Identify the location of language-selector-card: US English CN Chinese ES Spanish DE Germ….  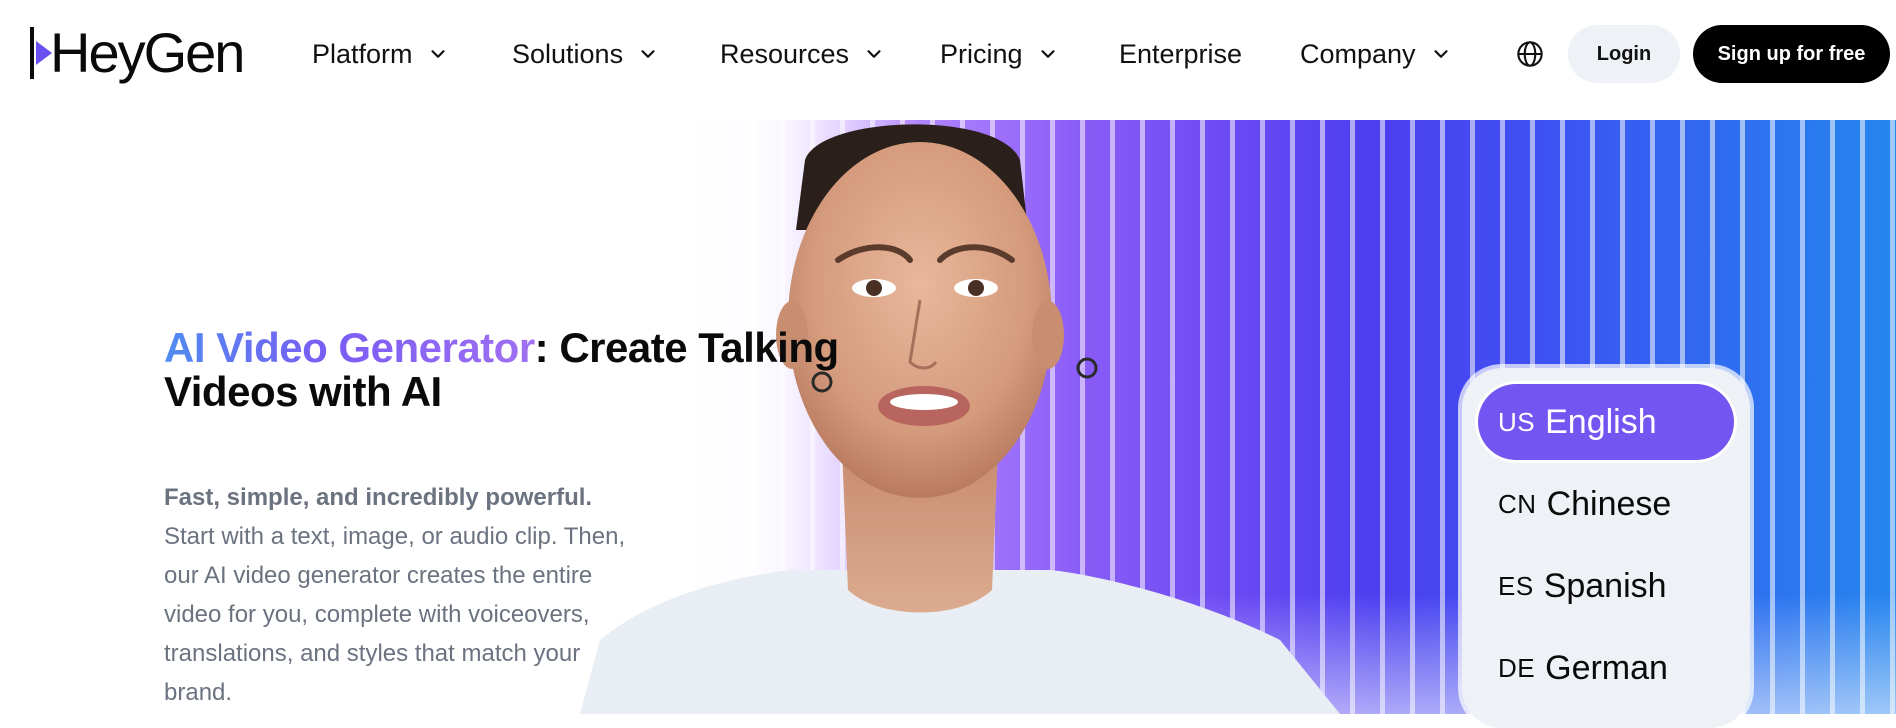
(1606, 548).